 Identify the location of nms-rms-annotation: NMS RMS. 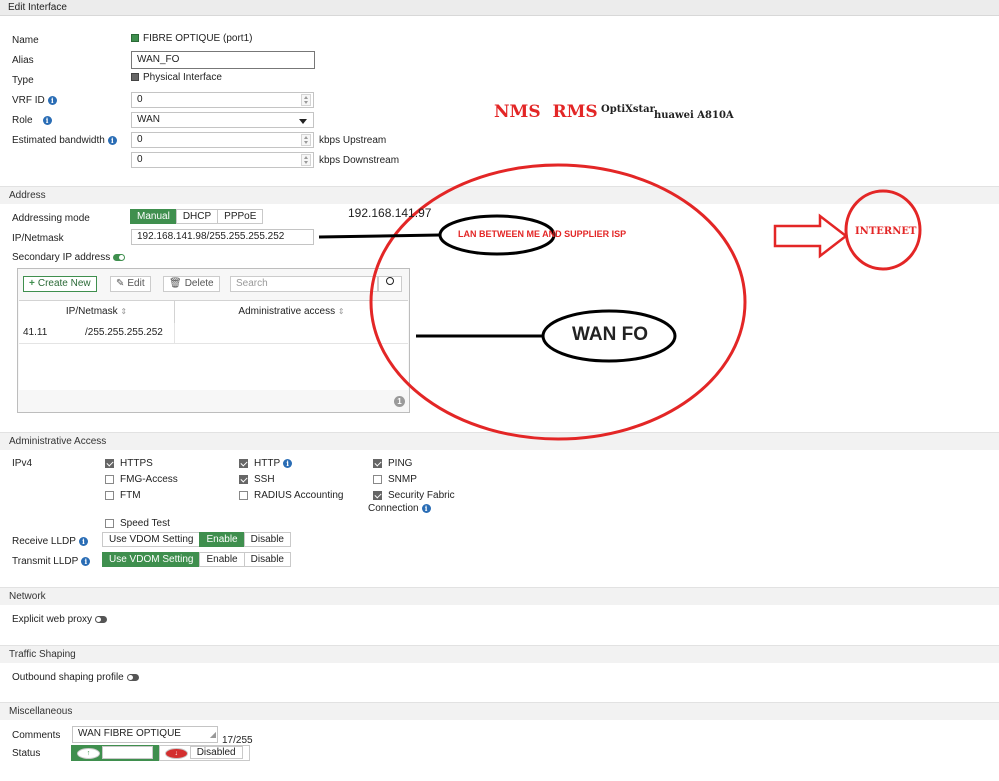
(546, 112).